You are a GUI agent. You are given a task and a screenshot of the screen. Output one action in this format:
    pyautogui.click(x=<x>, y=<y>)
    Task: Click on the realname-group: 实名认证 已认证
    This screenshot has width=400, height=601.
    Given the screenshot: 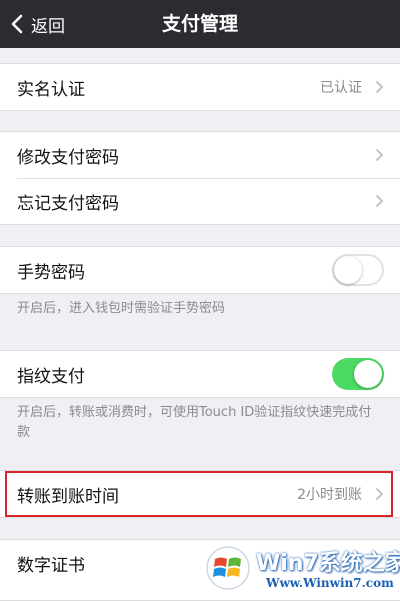 What is the action you would take?
    pyautogui.click(x=200, y=87)
    